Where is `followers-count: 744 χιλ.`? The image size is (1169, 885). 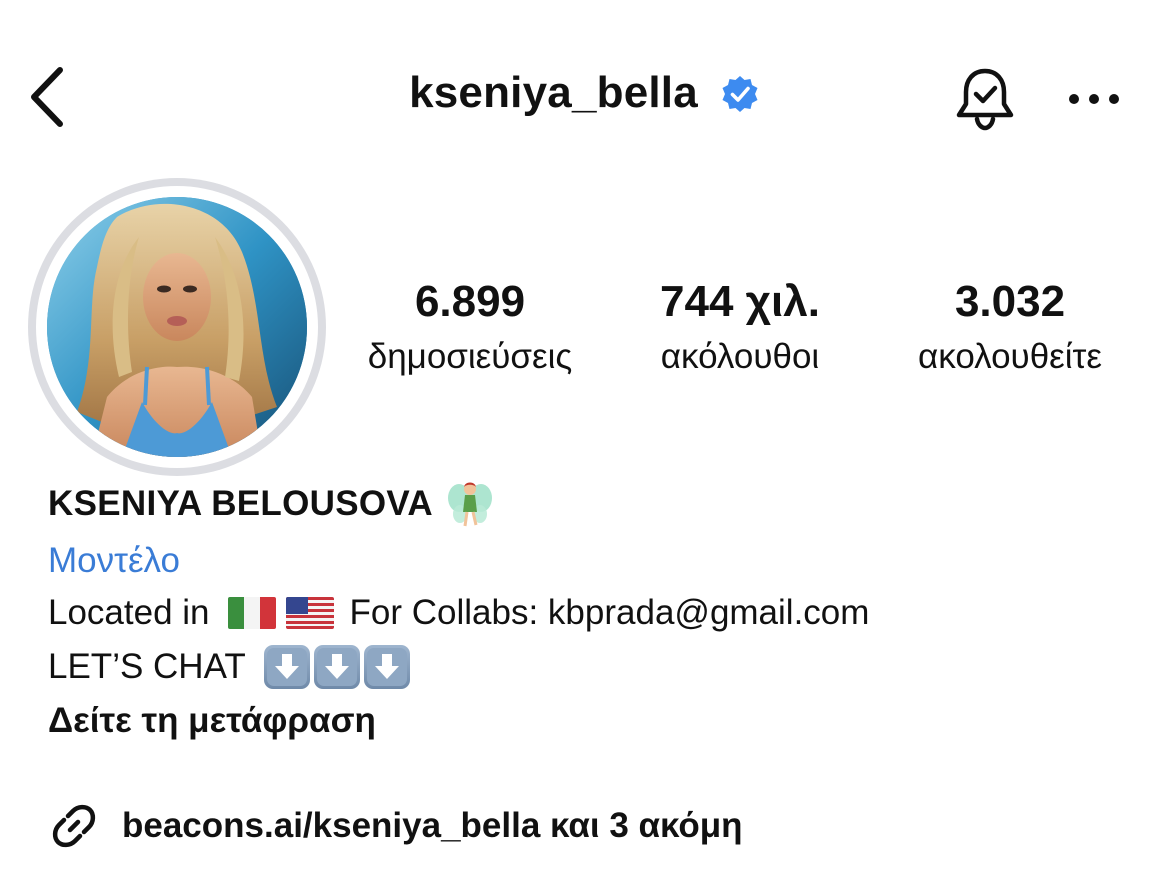 followers-count: 744 χιλ. is located at coordinates (740, 301).